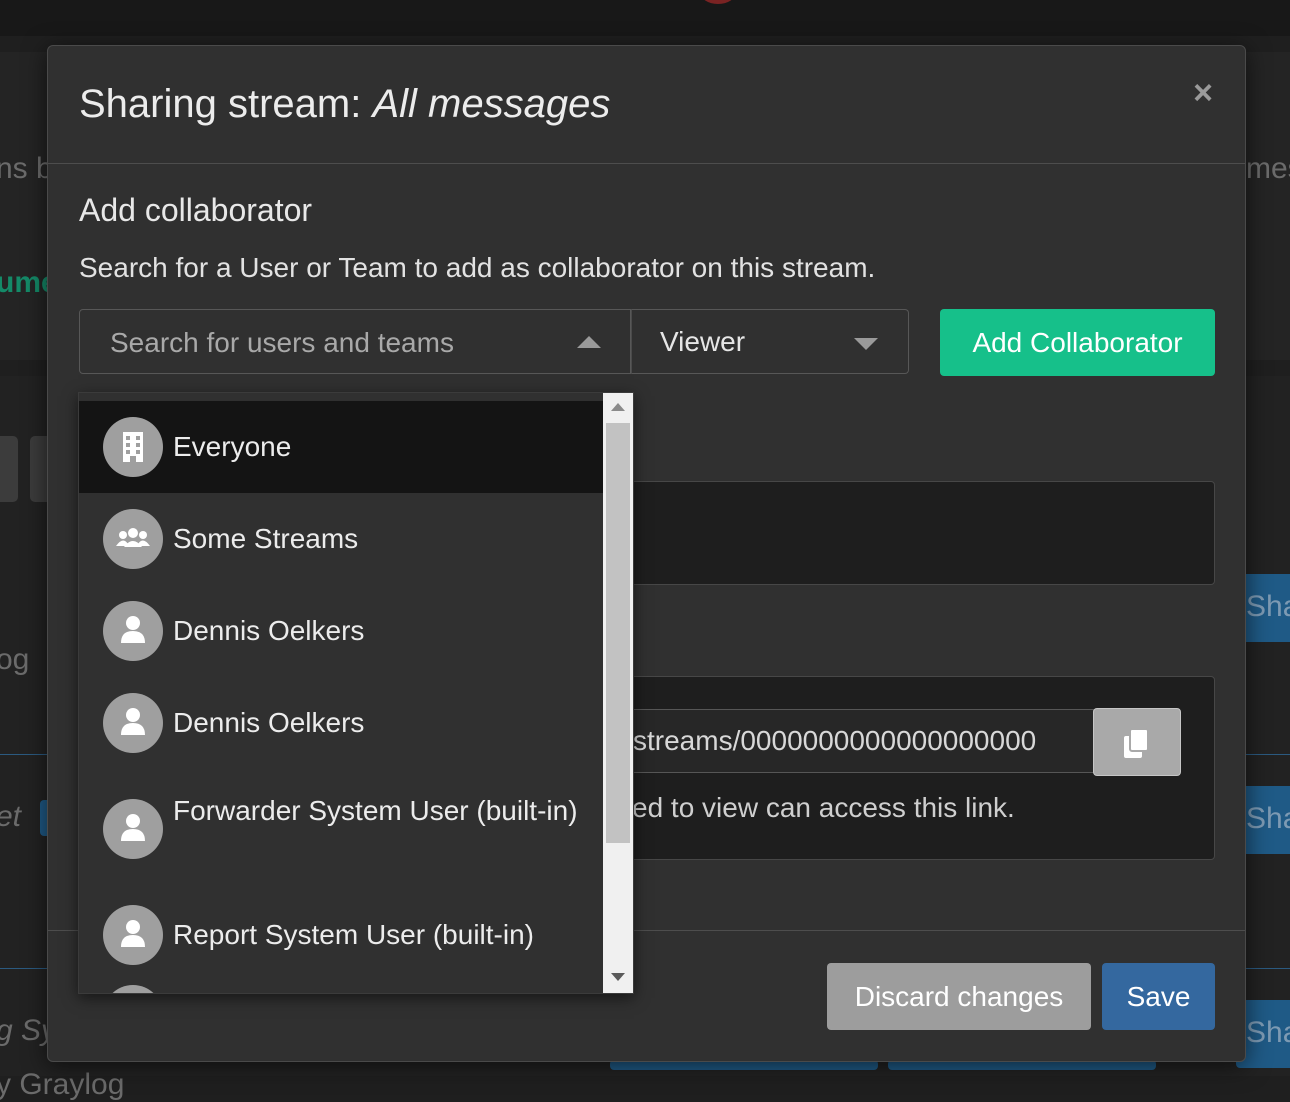 The width and height of the screenshot is (1290, 1102). What do you see at coordinates (266, 538) in the screenshot?
I see `option-label: Some Streams` at bounding box center [266, 538].